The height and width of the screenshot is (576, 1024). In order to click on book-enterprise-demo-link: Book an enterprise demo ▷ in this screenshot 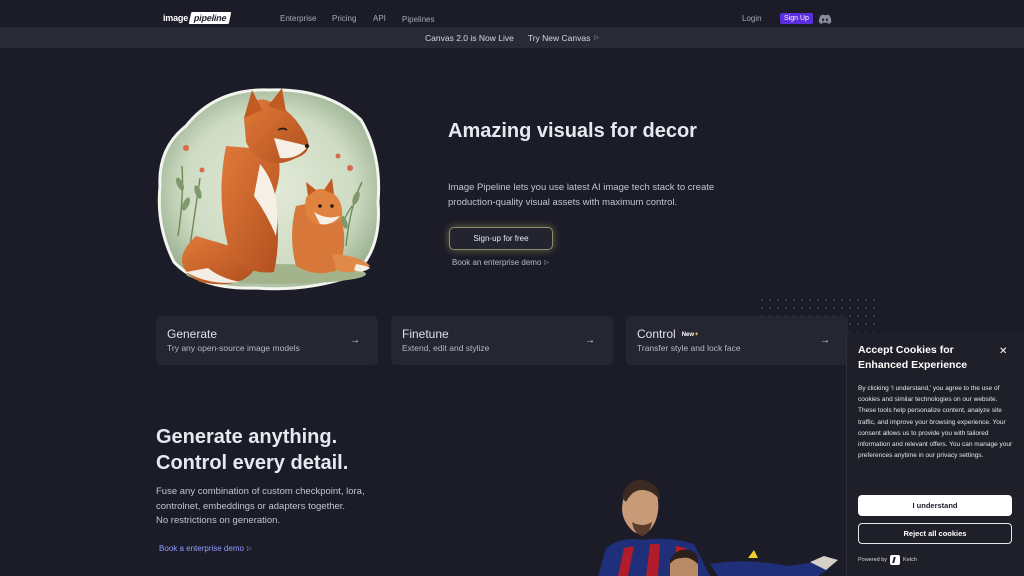, I will do `click(500, 262)`.